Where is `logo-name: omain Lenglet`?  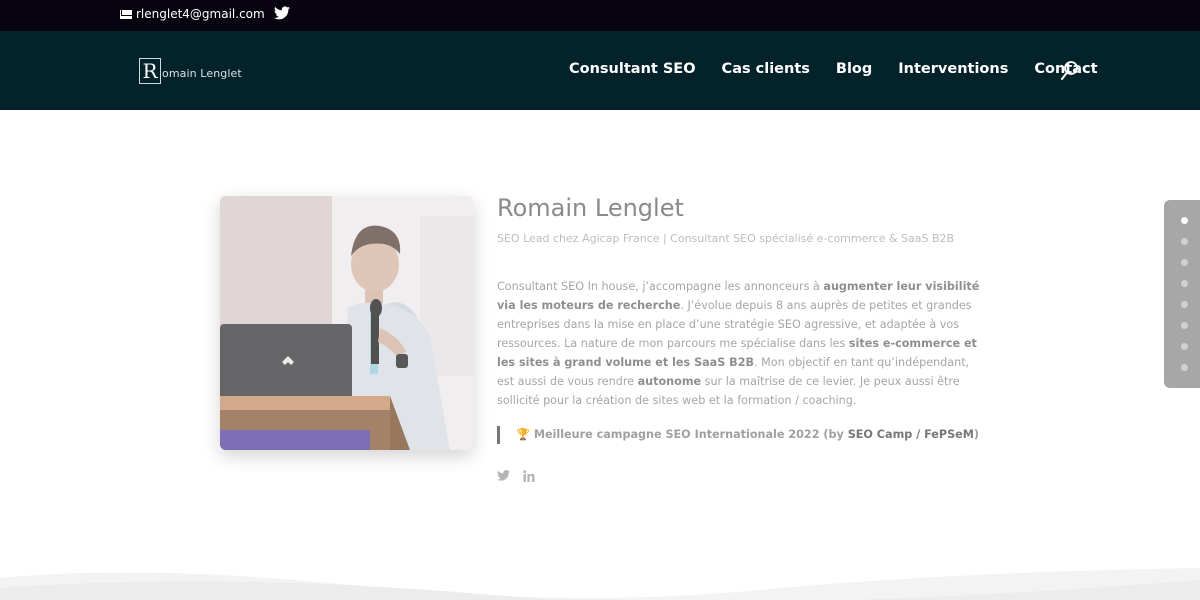 logo-name: omain Lenglet is located at coordinates (202, 73).